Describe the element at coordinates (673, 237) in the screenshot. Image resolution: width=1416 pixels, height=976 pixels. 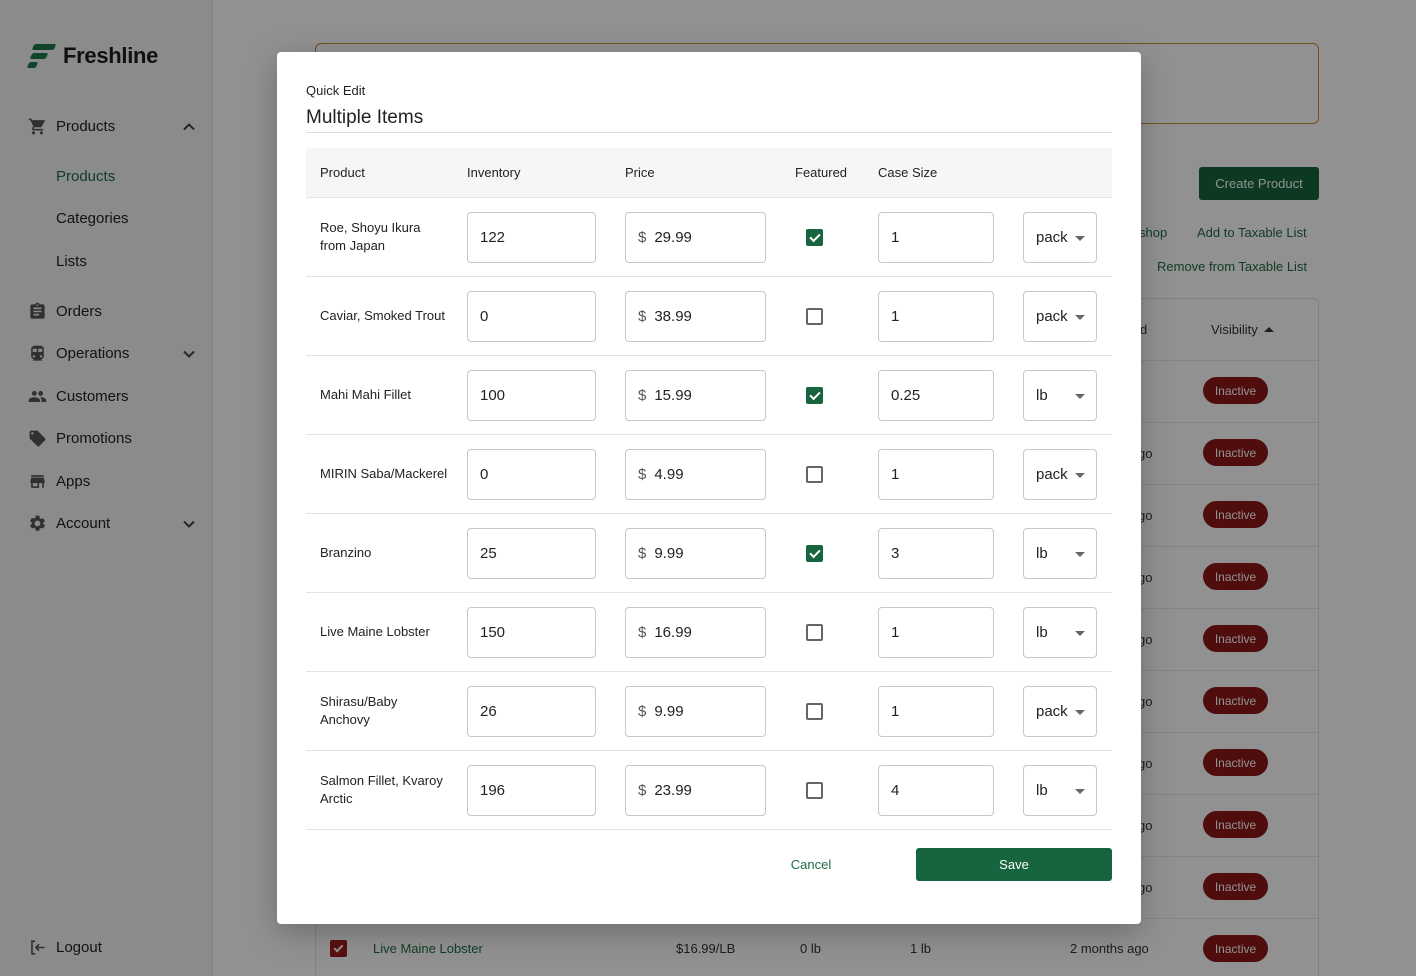
I see `price-value: 29.99` at that location.